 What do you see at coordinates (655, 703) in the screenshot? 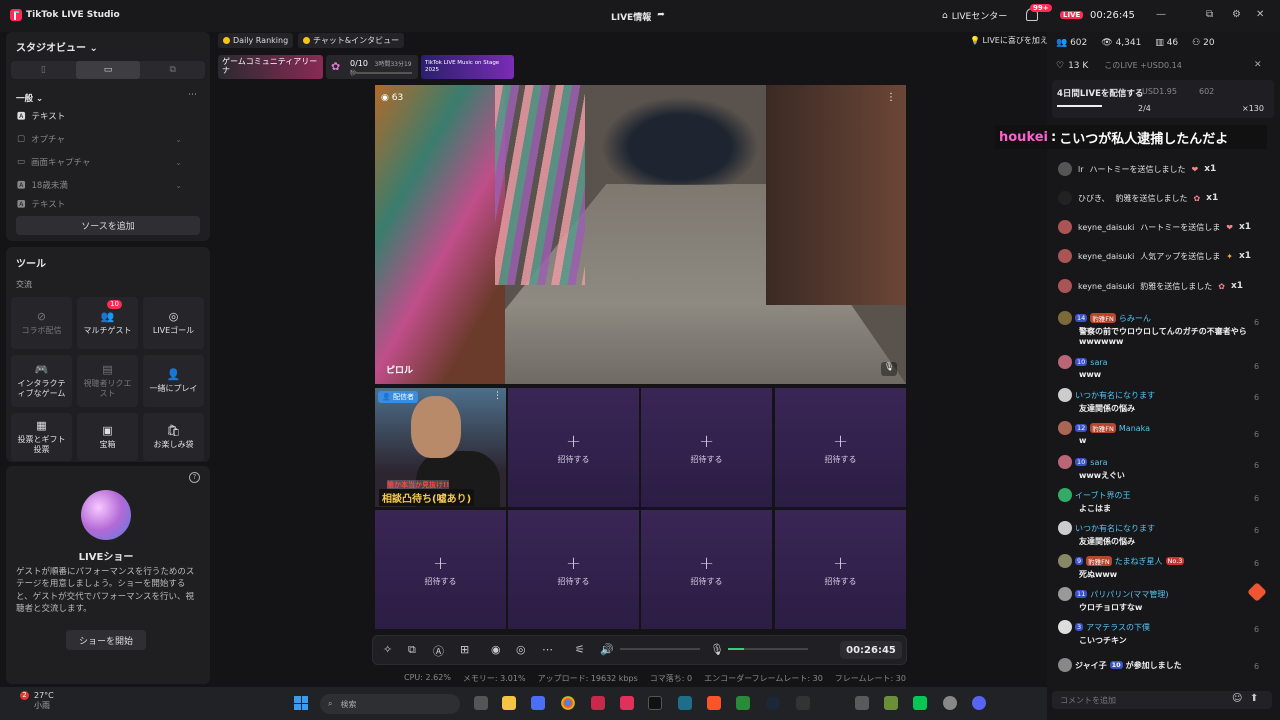
I see `terminal-icon` at bounding box center [655, 703].